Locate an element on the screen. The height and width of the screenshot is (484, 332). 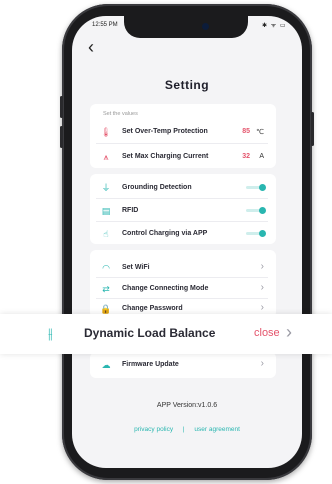
connection-mode-icon: ⇄ is located at coordinates (106, 289).